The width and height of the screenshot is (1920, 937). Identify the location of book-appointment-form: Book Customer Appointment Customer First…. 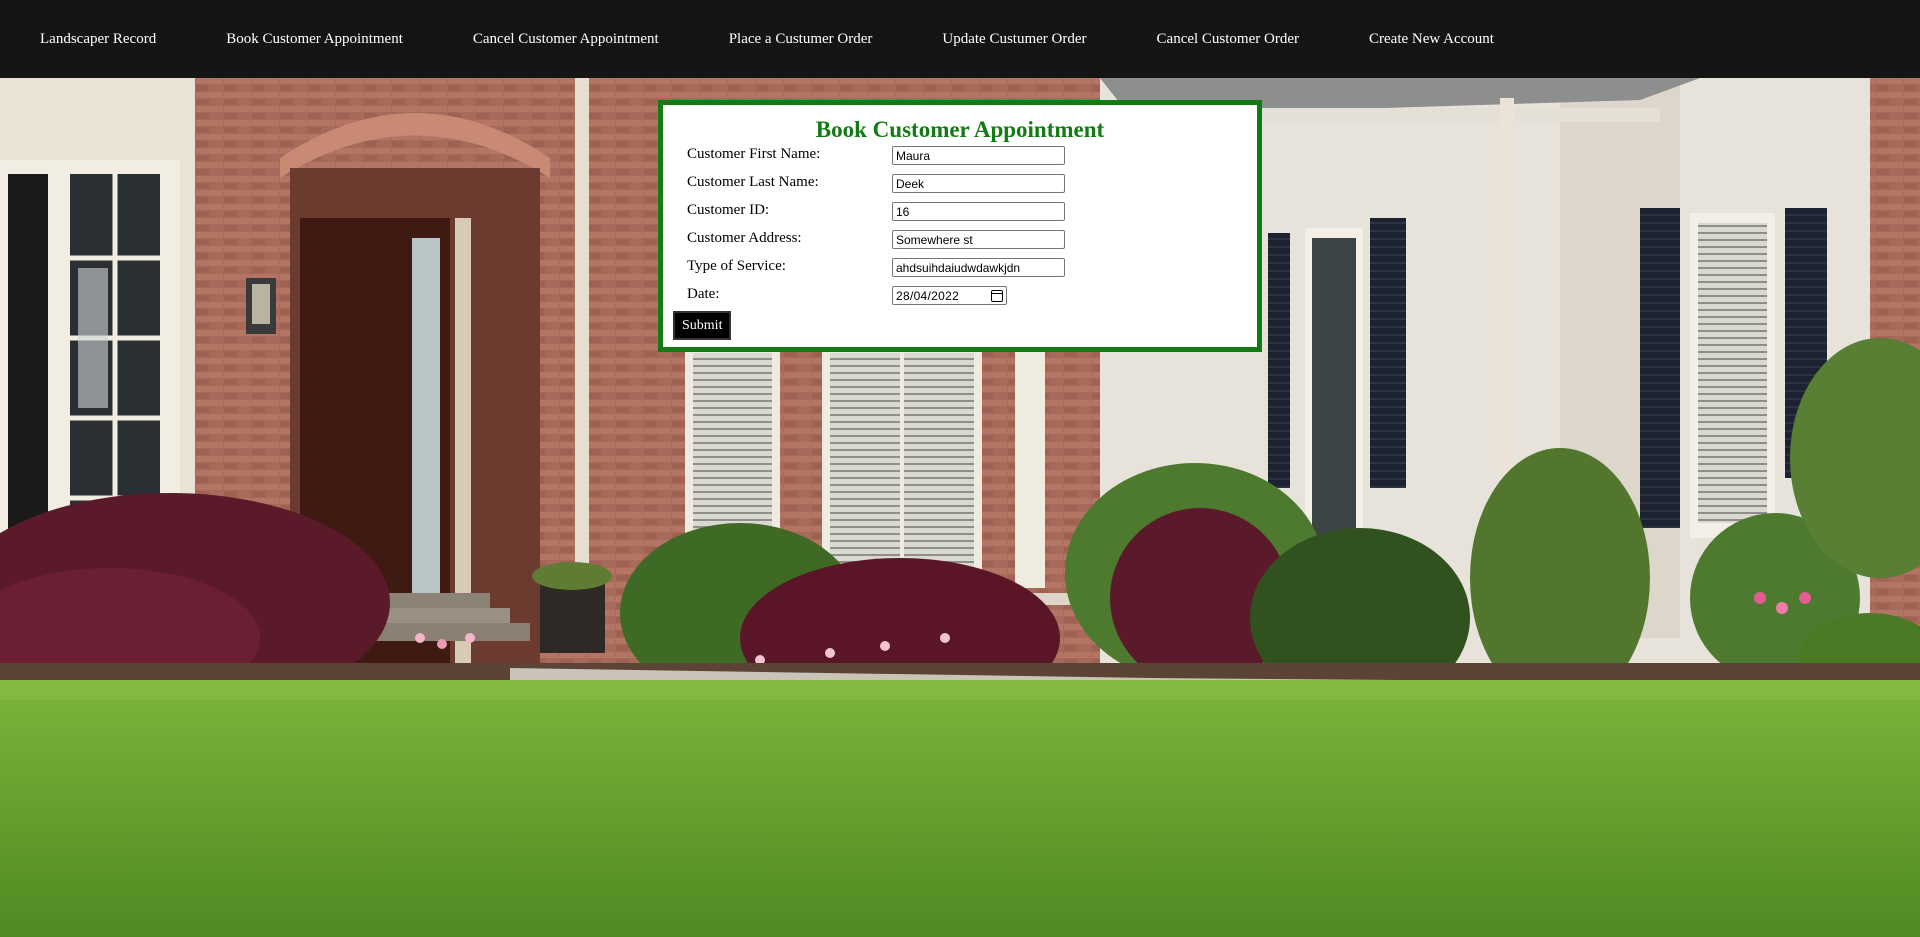
(960, 226).